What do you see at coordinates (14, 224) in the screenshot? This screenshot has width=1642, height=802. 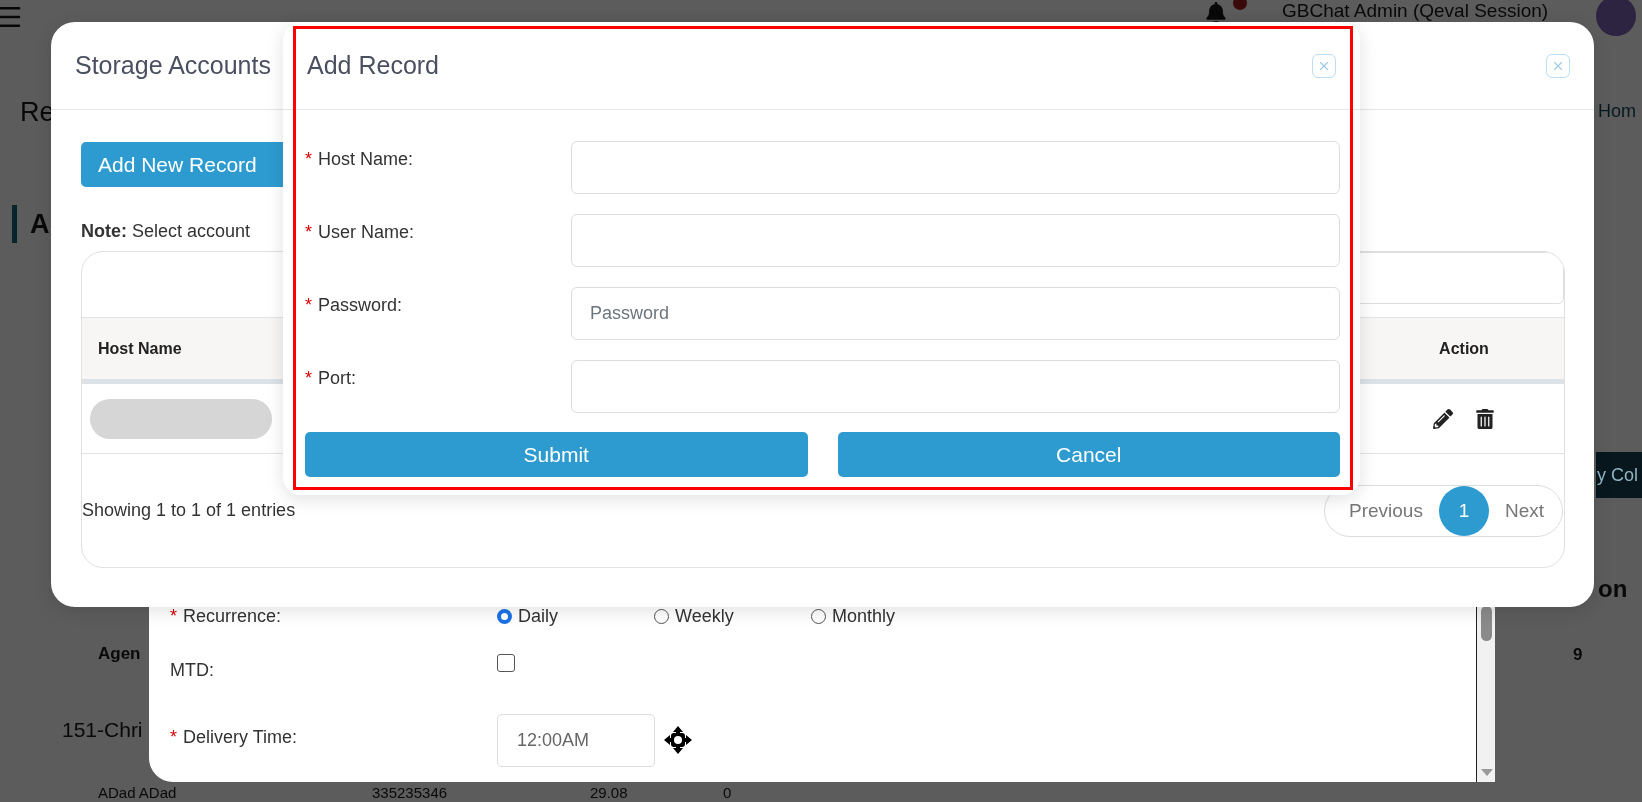 I see `section-accent-bar` at bounding box center [14, 224].